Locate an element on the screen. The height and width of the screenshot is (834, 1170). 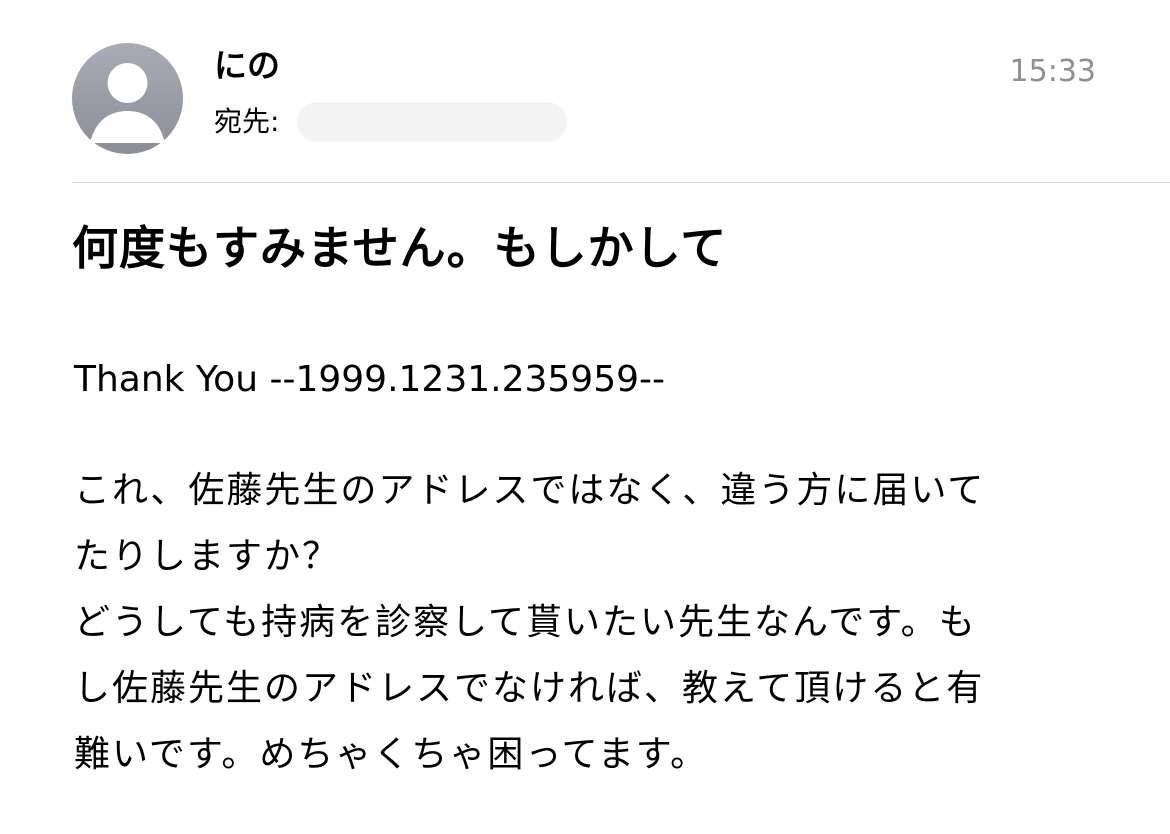
body-line: どうしても持病を診察して貰いたい先生なんです。も is located at coordinates (525, 622).